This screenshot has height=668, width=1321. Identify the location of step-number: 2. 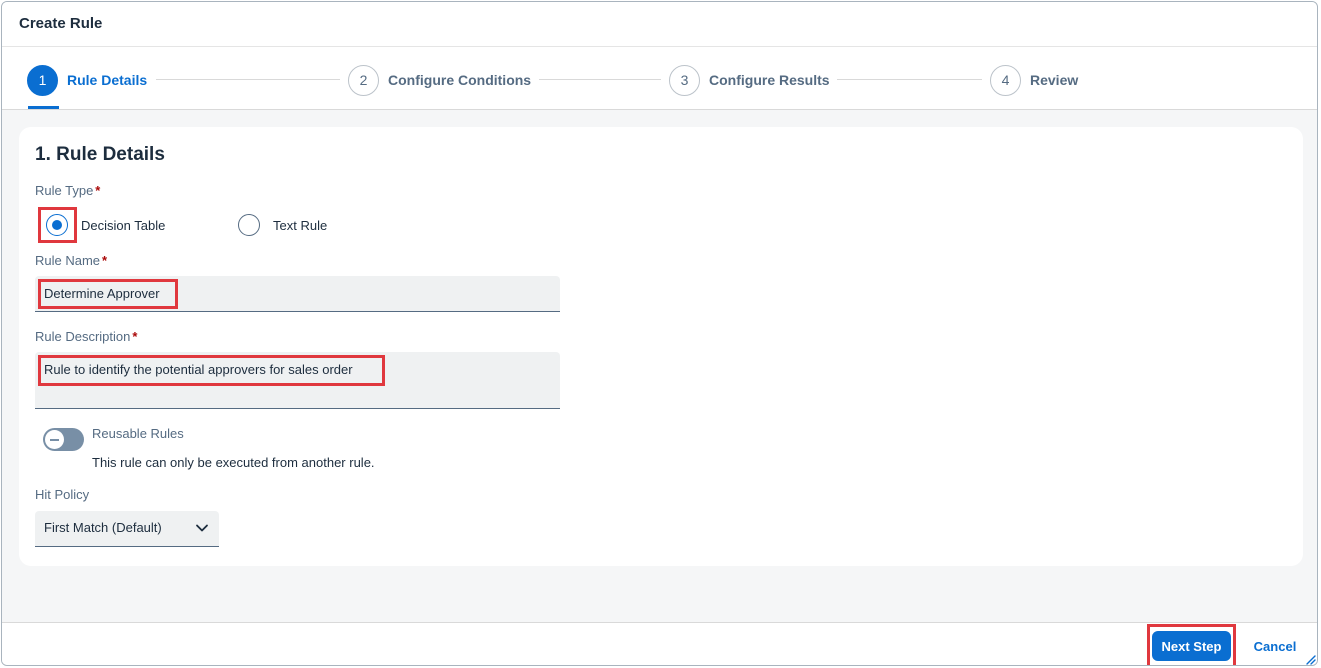
(363, 80).